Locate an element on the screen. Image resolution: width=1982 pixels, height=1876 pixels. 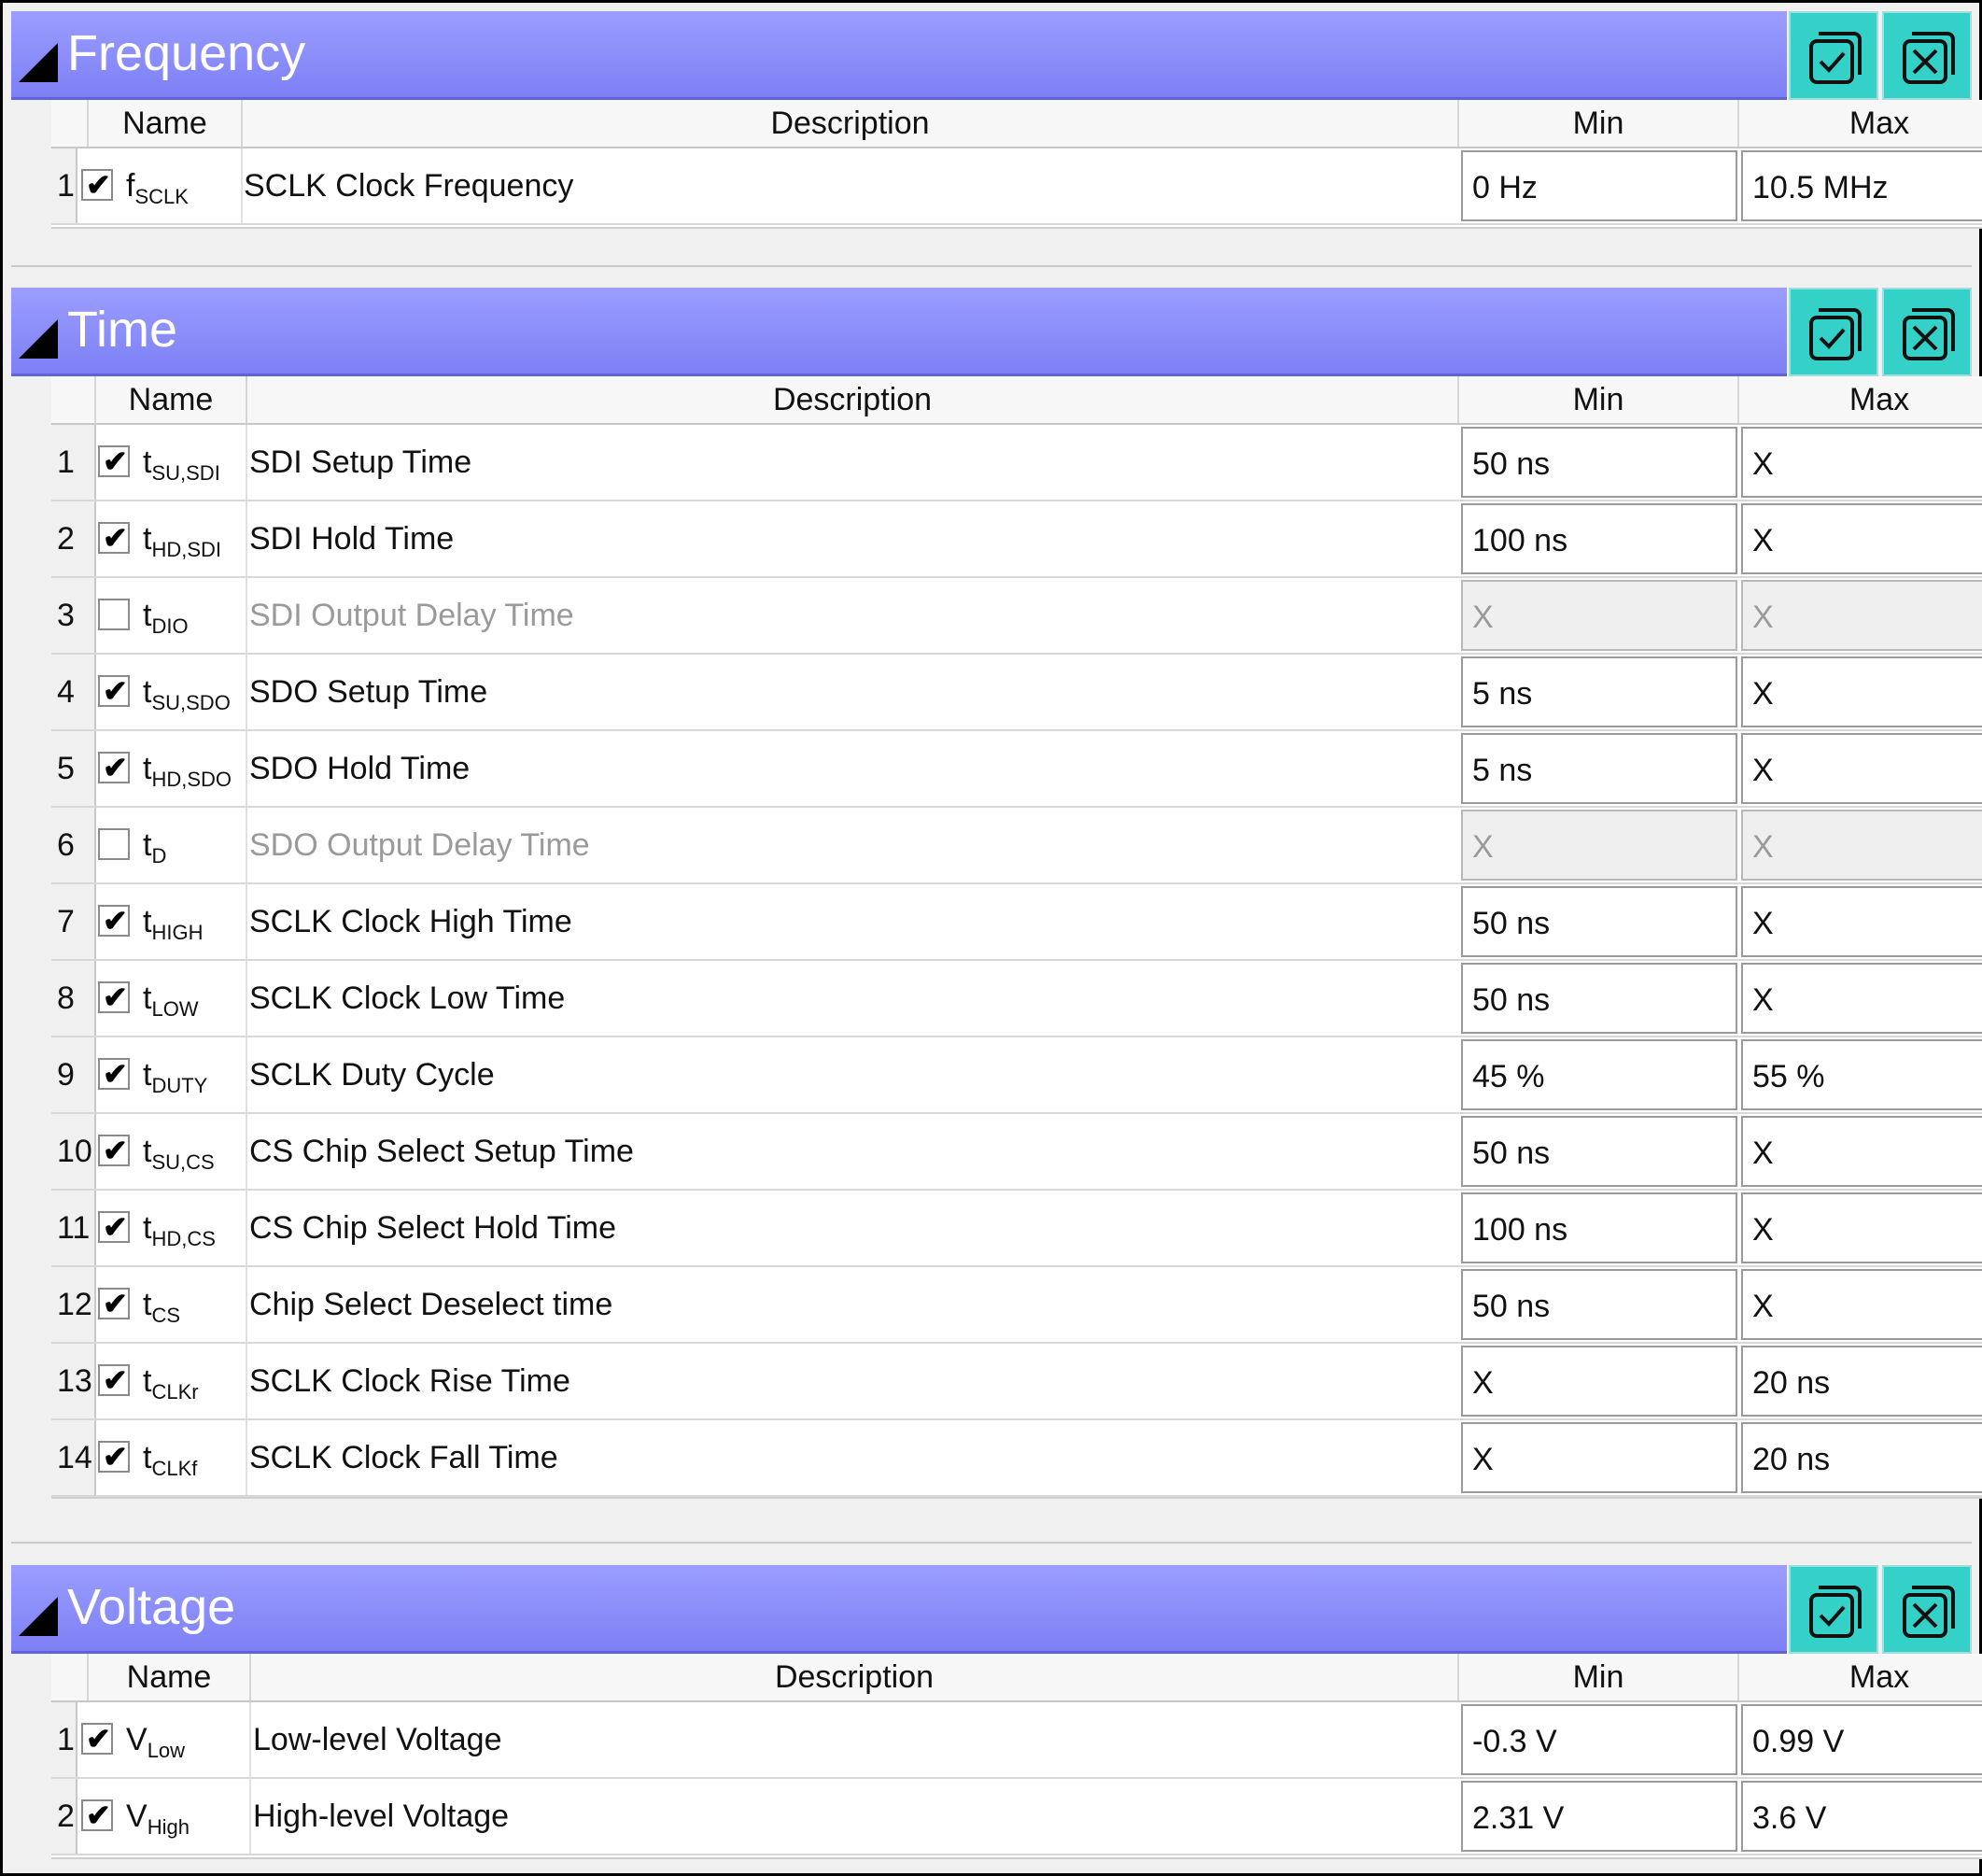
min-value-field: -0.3 V is located at coordinates (1599, 1739).